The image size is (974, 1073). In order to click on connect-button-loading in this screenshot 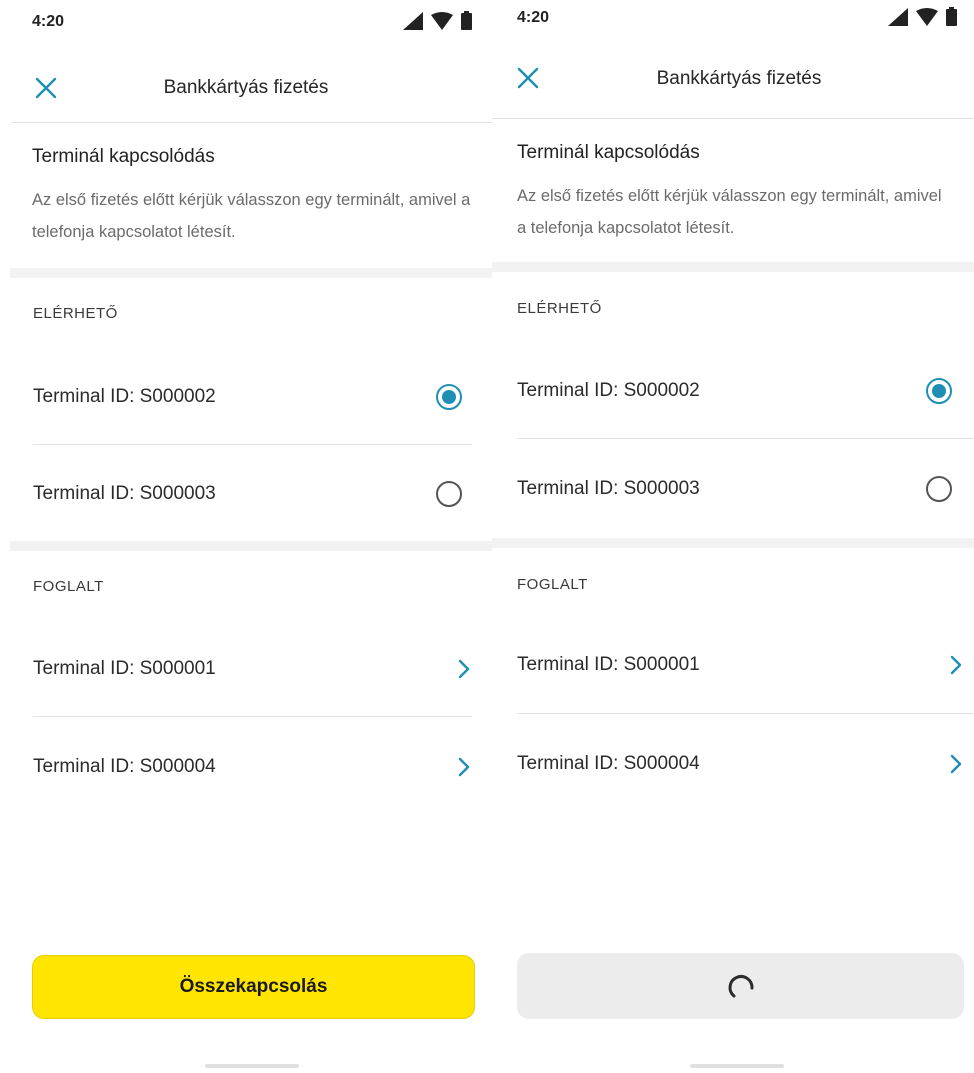, I will do `click(740, 986)`.